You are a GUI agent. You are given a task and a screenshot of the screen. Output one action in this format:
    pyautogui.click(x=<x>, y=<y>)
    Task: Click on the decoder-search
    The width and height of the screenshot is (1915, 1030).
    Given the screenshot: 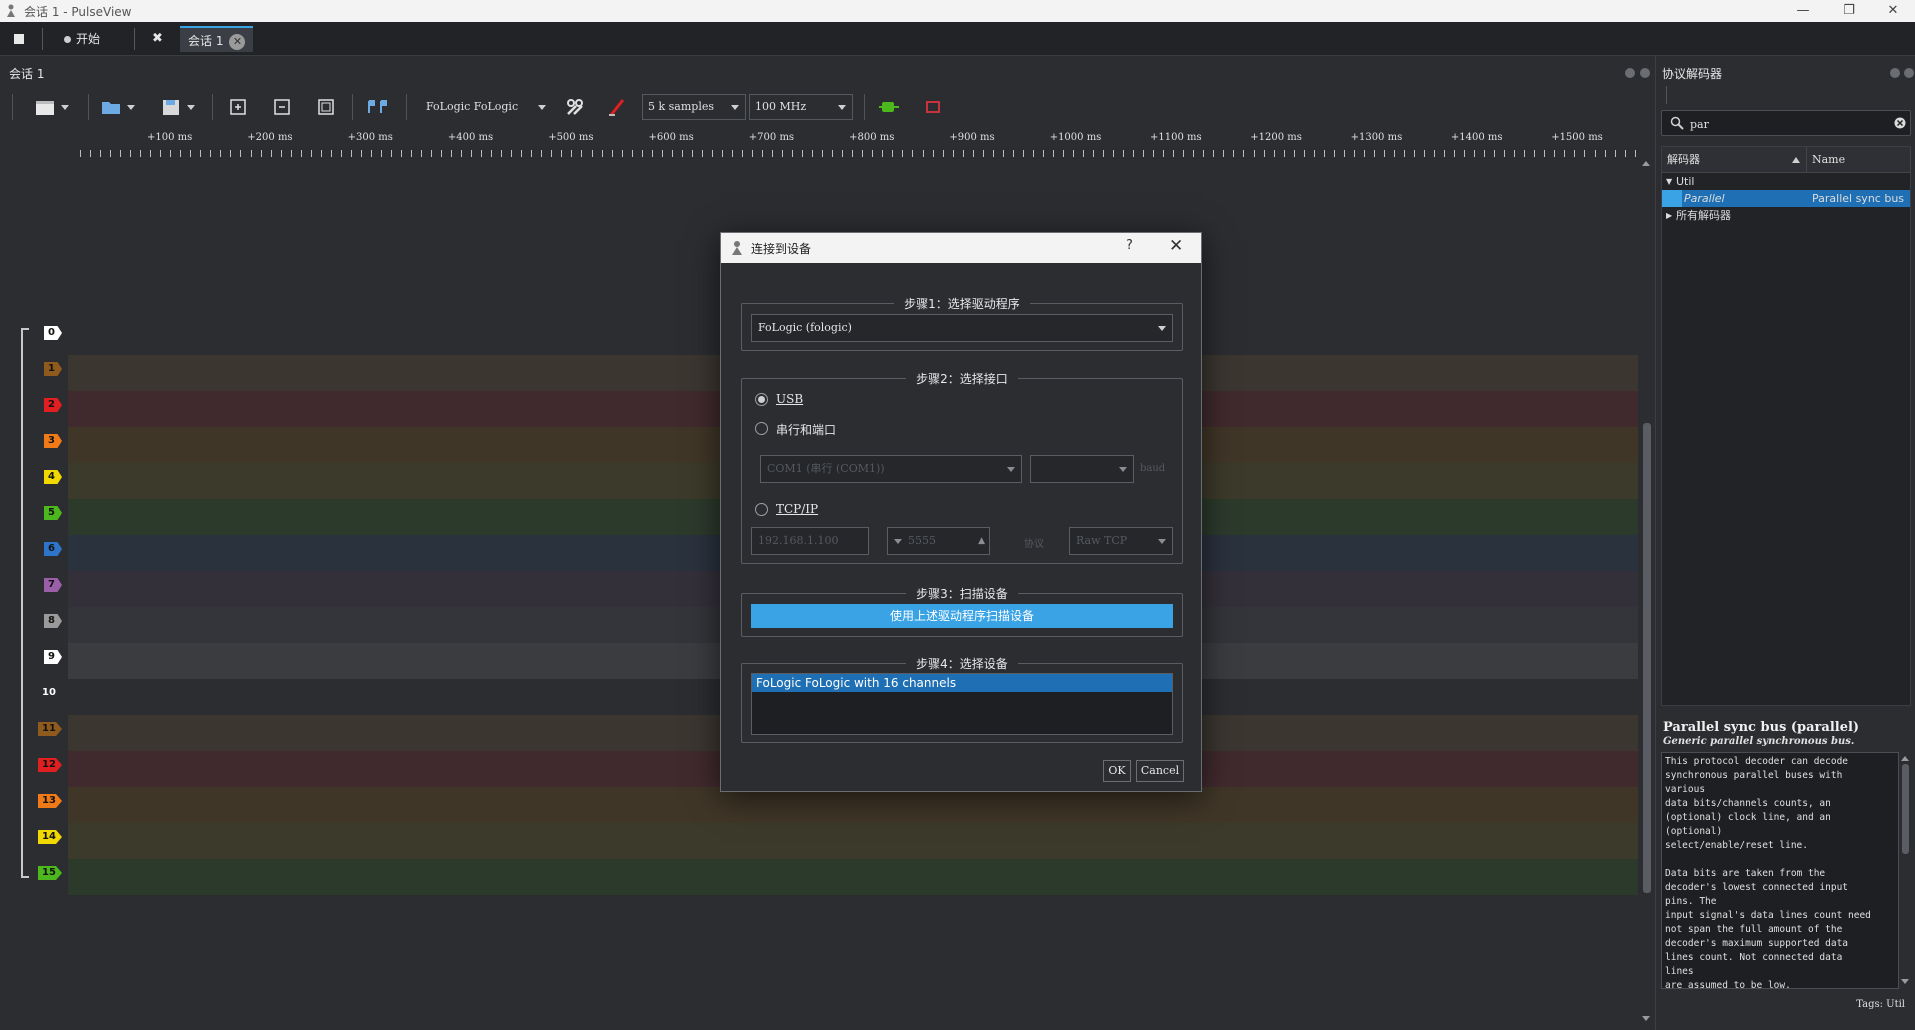 What is the action you would take?
    pyautogui.click(x=1786, y=123)
    